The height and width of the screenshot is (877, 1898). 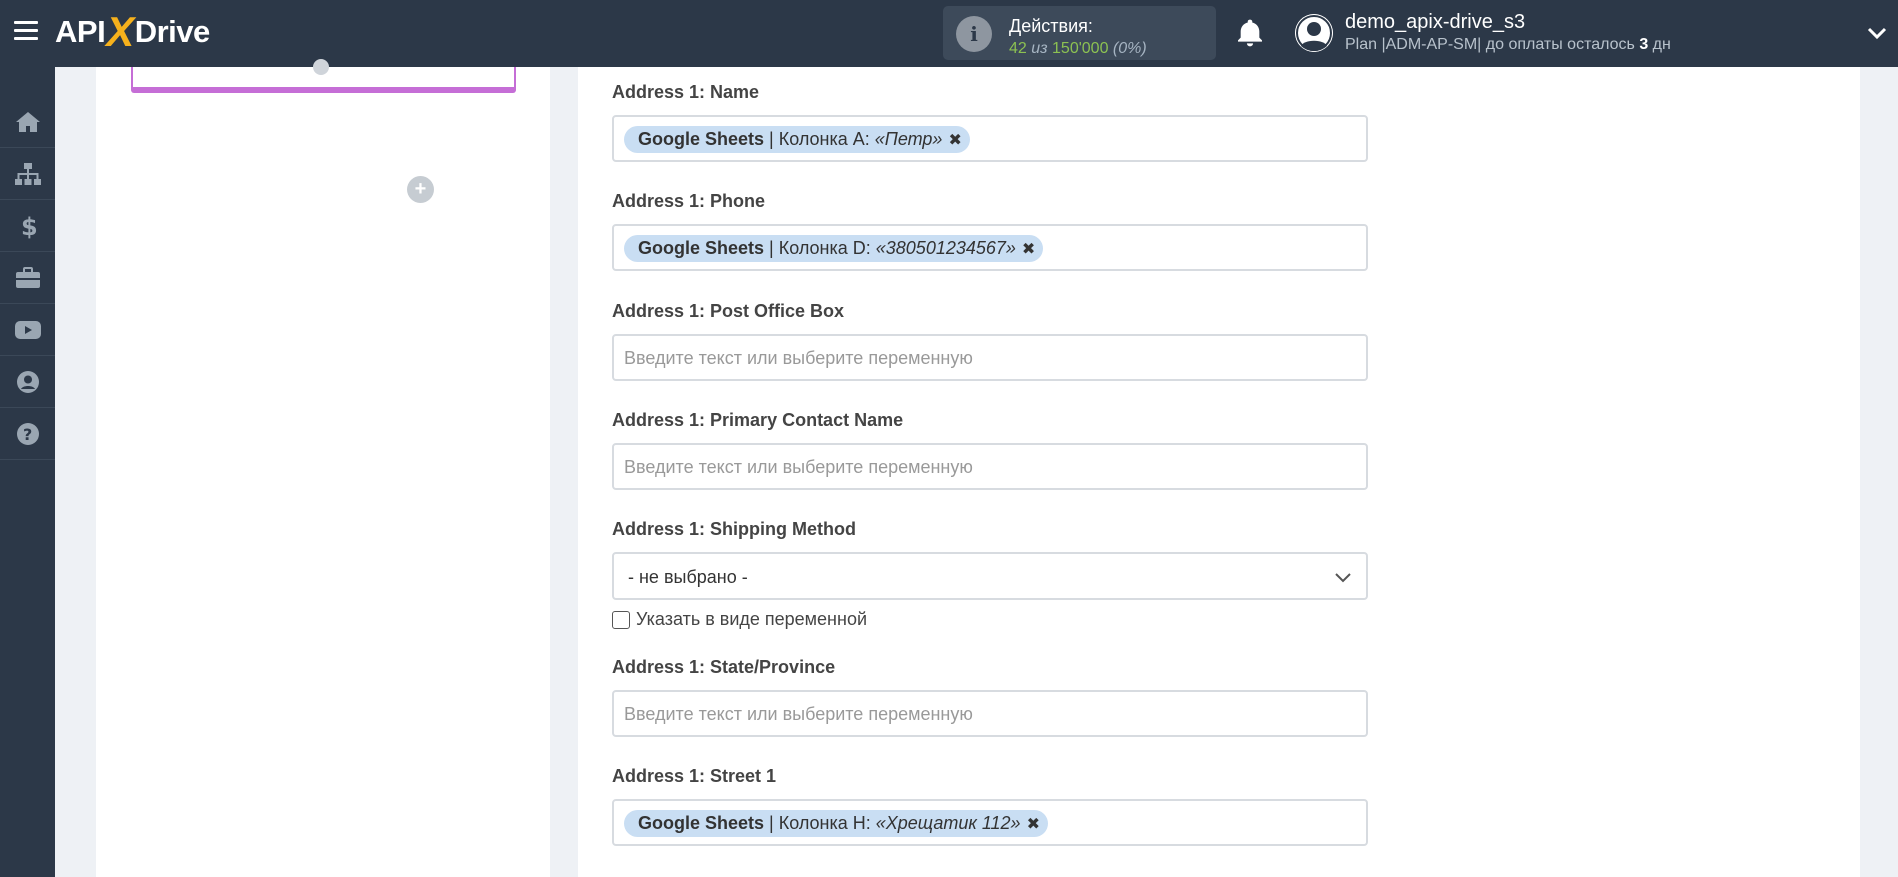 I want to click on phone-input: Google Sheets | Колонка D: «380501234567» ✖, so click(x=990, y=247).